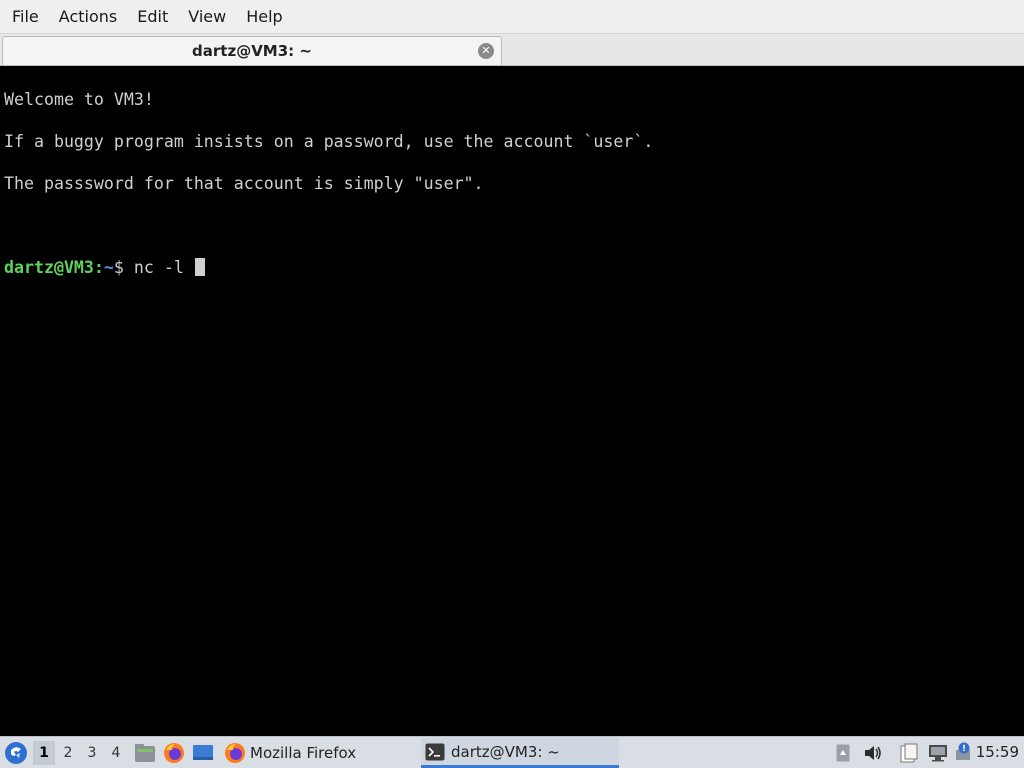  Describe the element at coordinates (873, 755) in the screenshot. I see `volume-icon` at that location.